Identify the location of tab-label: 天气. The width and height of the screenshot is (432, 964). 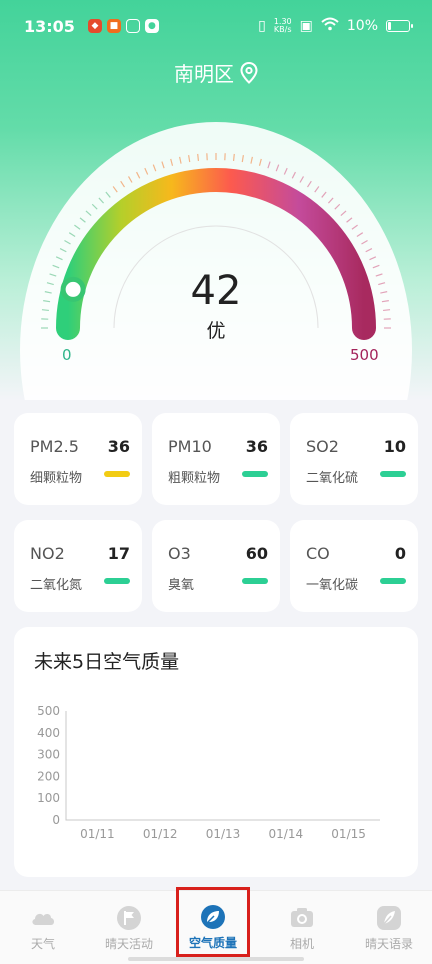
(42, 944).